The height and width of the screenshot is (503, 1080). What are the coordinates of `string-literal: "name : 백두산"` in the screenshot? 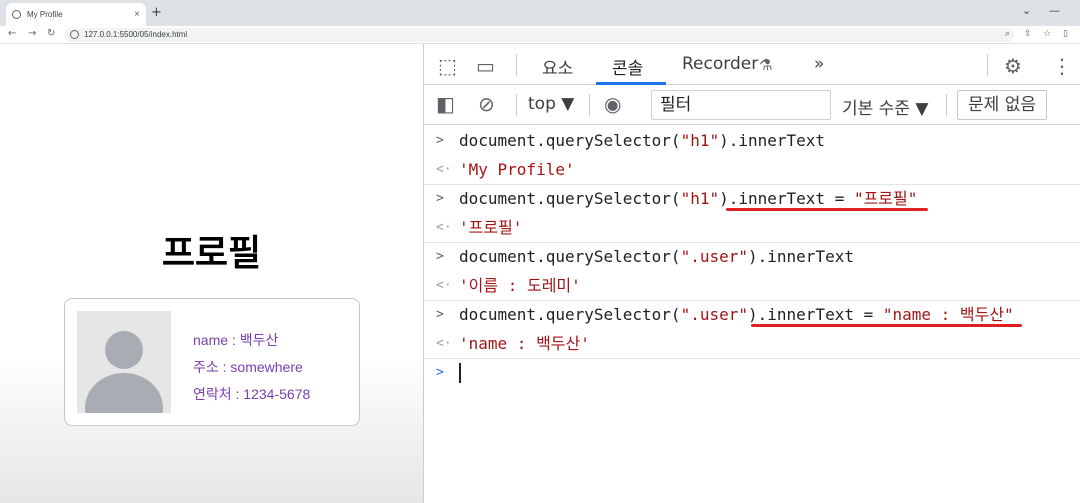 It's located at (948, 314).